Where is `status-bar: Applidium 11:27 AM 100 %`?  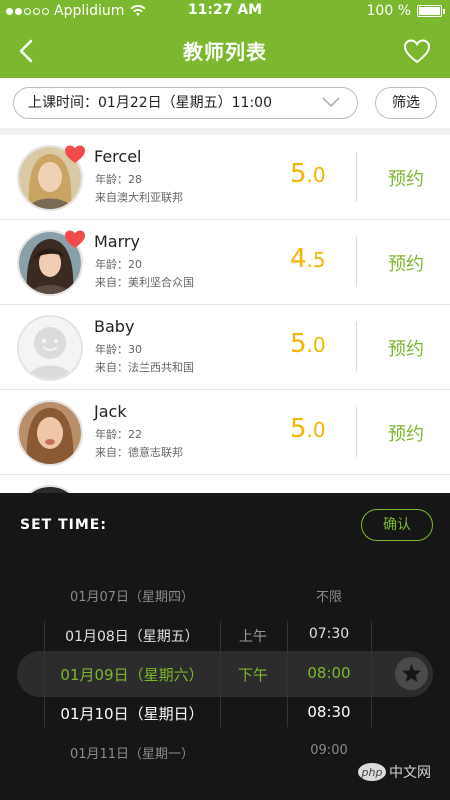 status-bar: Applidium 11:27 AM 100 % is located at coordinates (225, 11).